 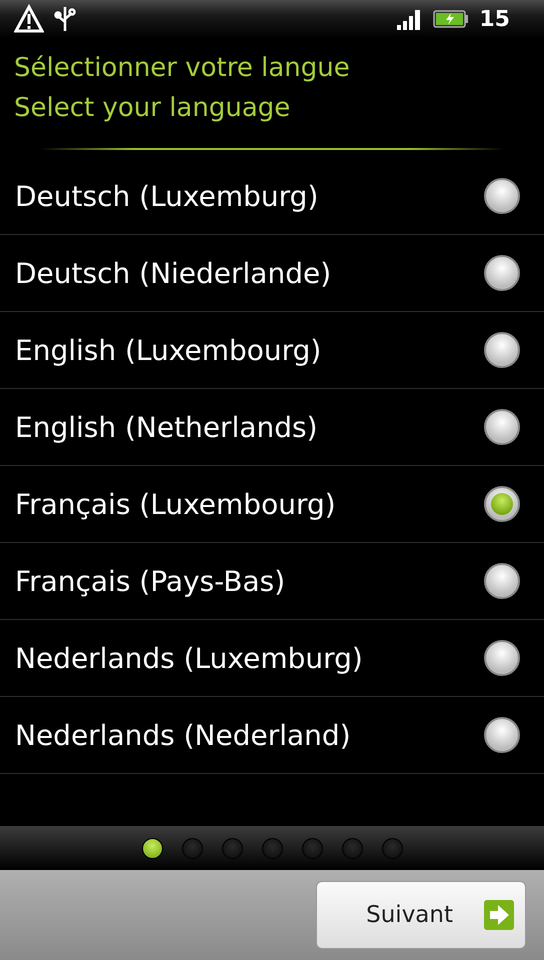 I want to click on battery-icon, so click(x=451, y=19).